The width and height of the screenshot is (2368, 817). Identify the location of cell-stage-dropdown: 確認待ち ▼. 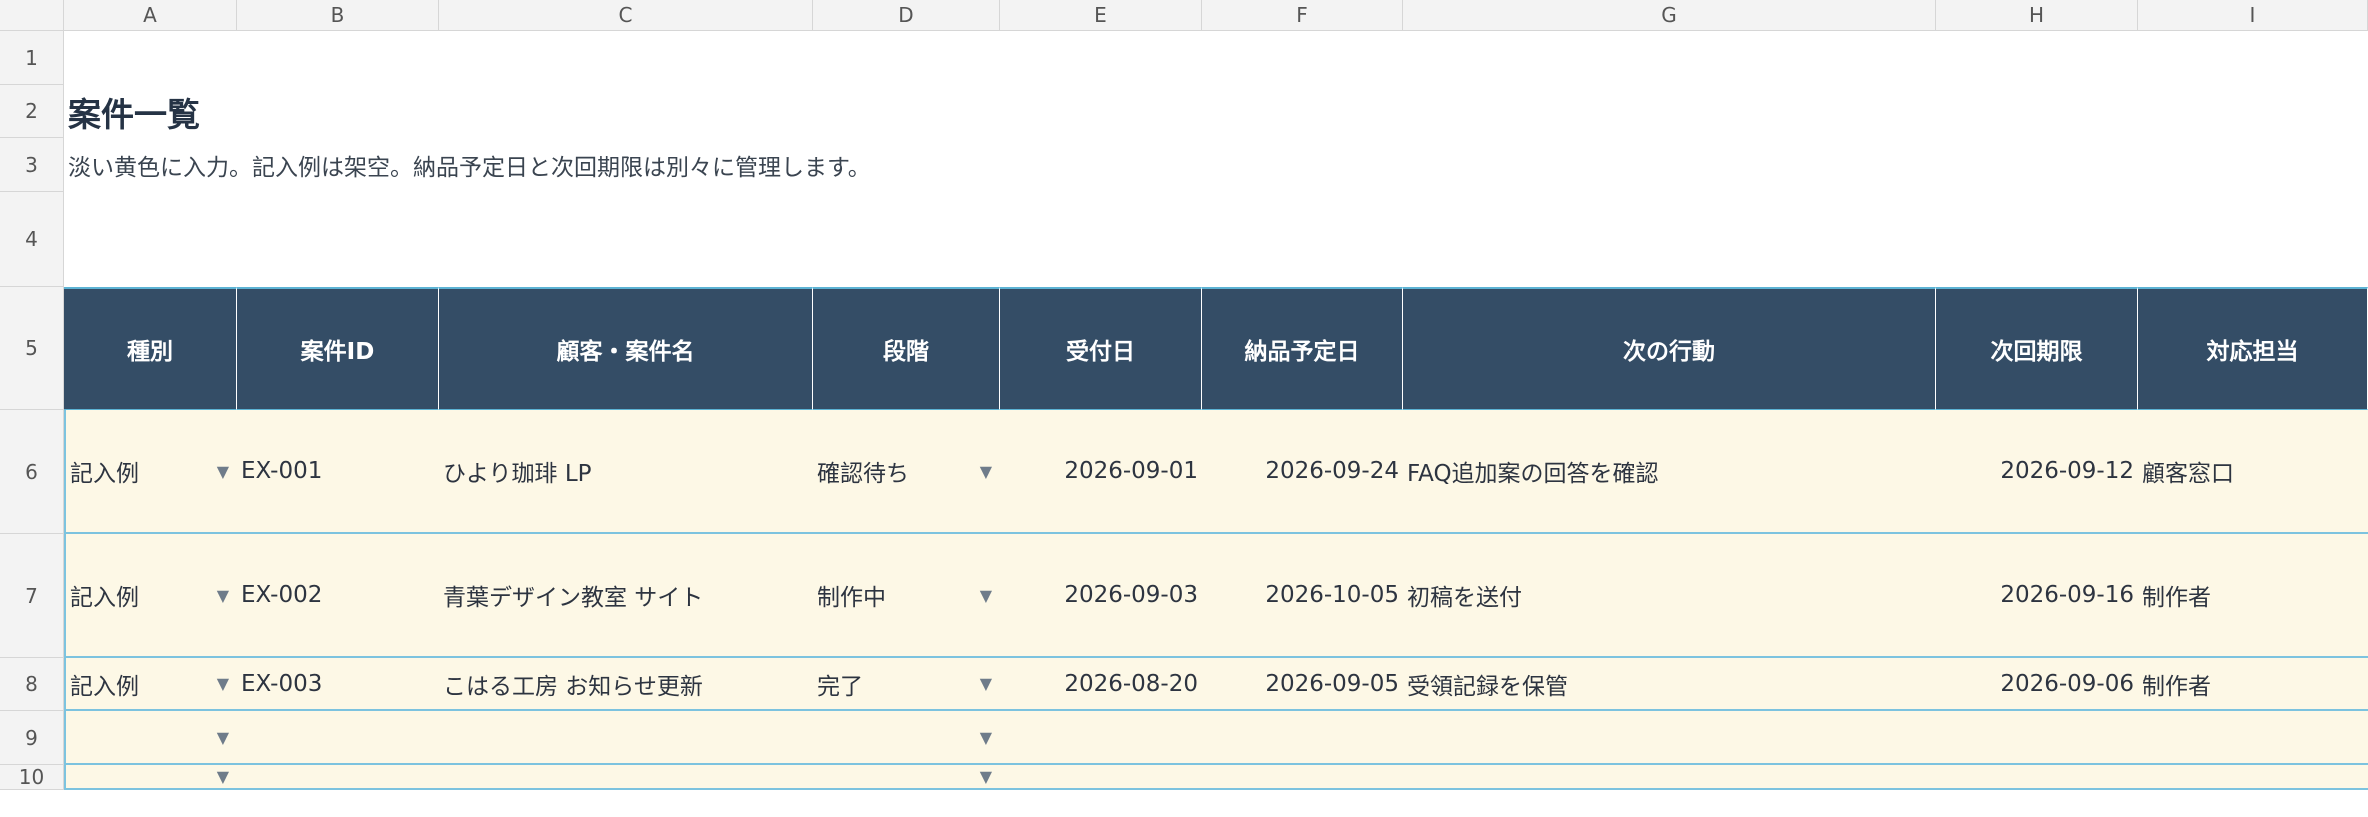
(906, 472).